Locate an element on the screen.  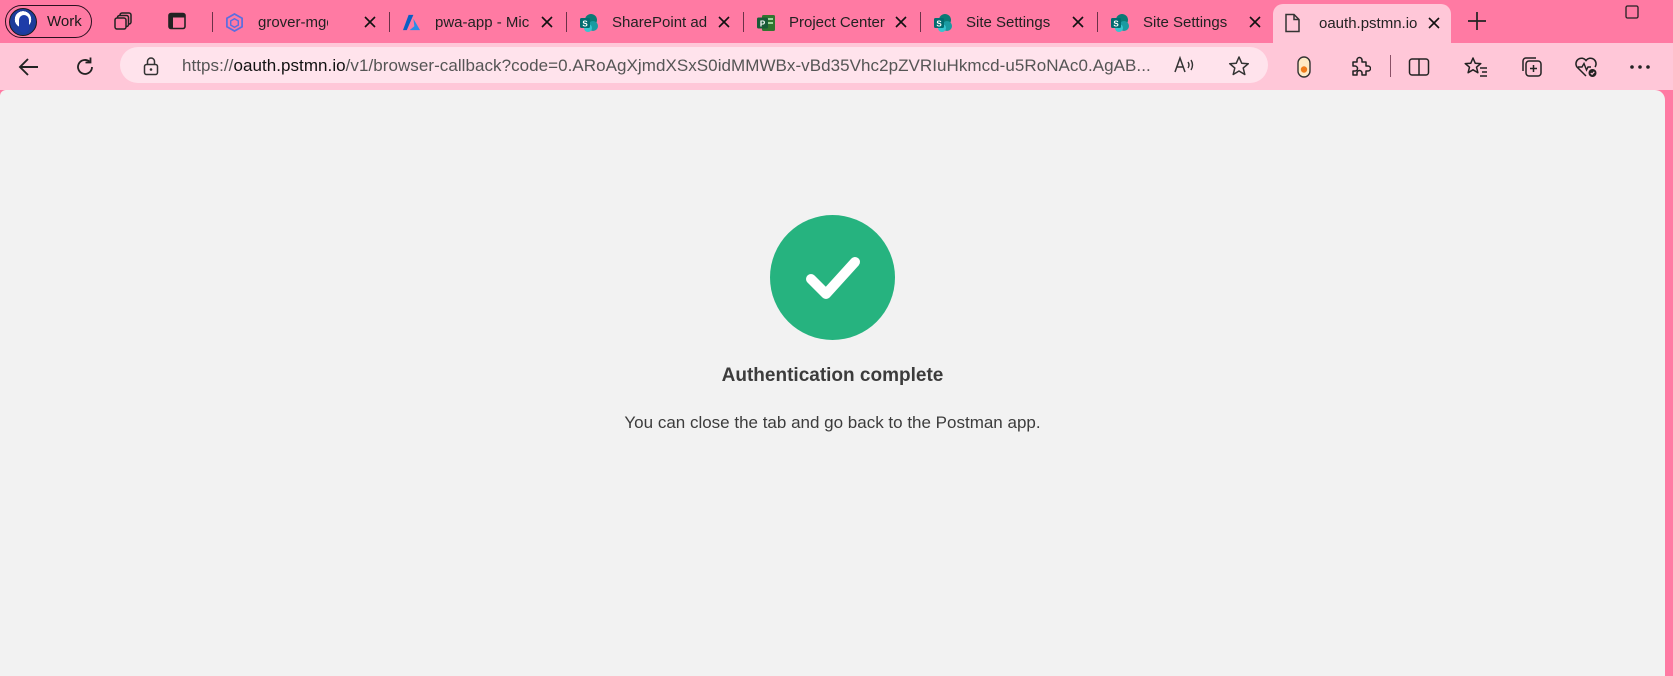
favorites-button is located at coordinates (1476, 67).